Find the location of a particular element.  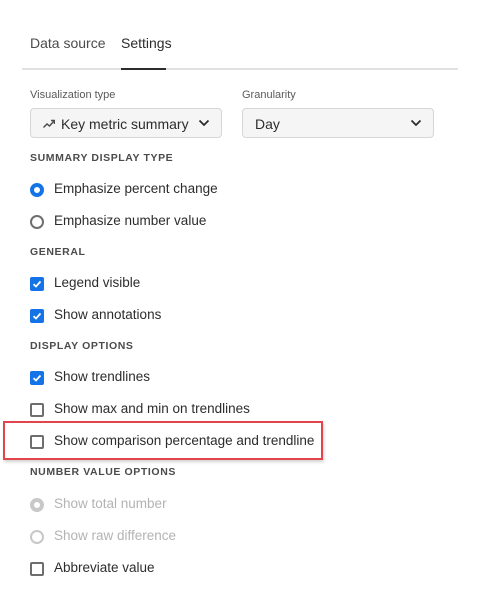

radio-button-disabled-checked is located at coordinates (37, 505).